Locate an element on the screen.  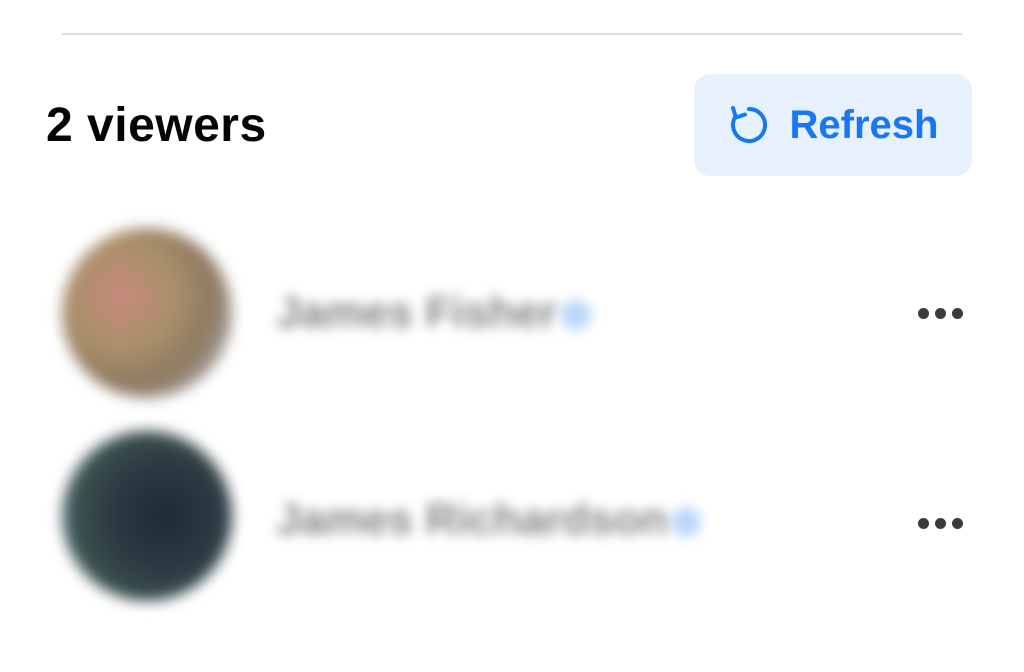
viewer-name-text: James Fisher is located at coordinates (417, 312).